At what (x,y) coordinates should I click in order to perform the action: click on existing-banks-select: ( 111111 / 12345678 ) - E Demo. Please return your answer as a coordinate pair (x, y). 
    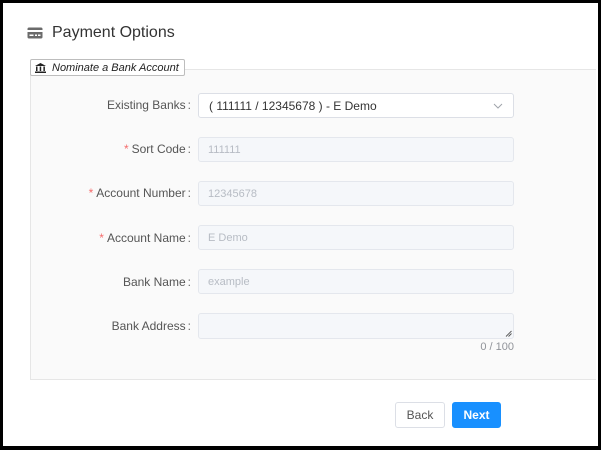
    Looking at the image, I should click on (356, 105).